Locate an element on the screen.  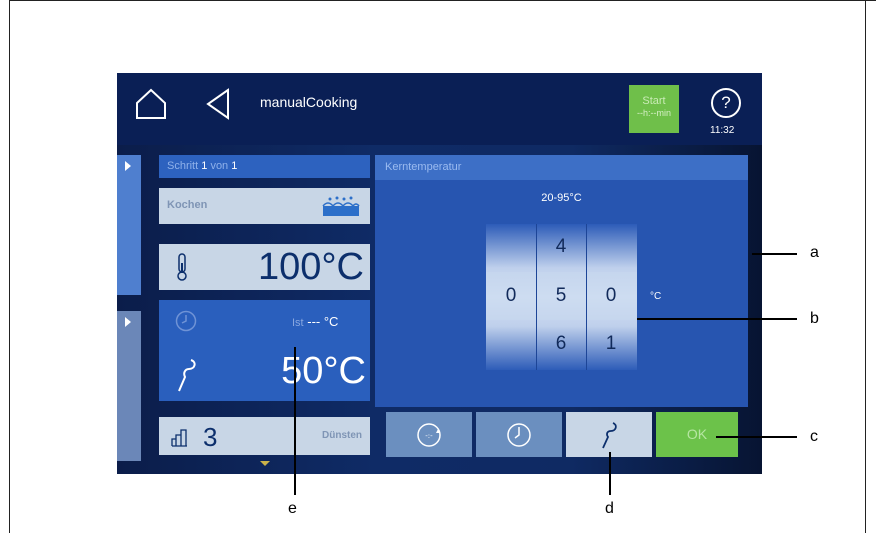
picker-digit: 5 is located at coordinates (561, 296).